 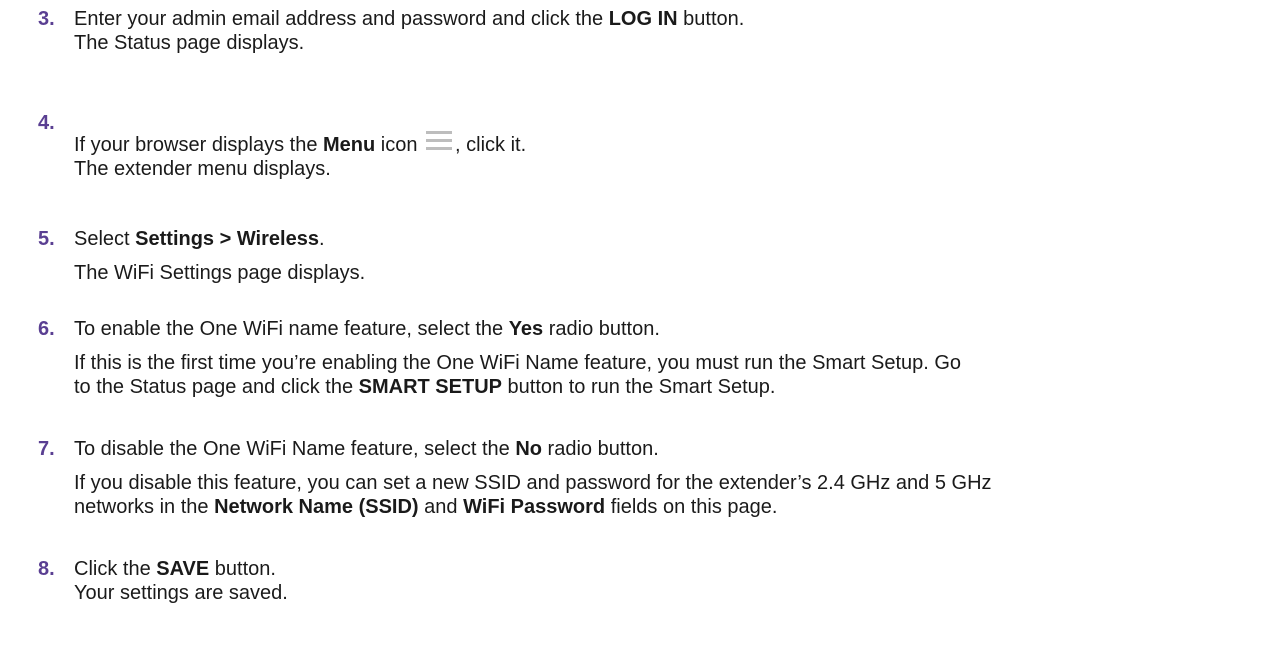 What do you see at coordinates (181, 593) in the screenshot?
I see `step-result: Your settings are saved.` at bounding box center [181, 593].